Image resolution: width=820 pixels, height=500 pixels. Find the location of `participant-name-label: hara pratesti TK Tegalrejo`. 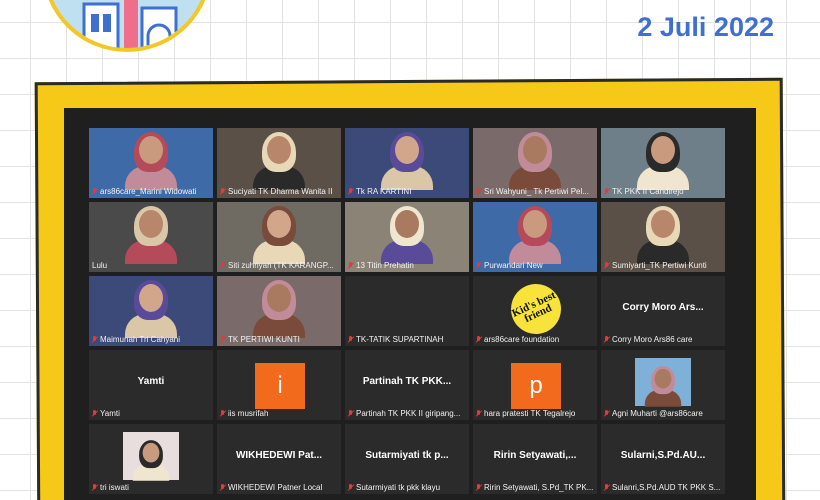

participant-name-label: hara pratesti TK Tegalrejo is located at coordinates (530, 413).